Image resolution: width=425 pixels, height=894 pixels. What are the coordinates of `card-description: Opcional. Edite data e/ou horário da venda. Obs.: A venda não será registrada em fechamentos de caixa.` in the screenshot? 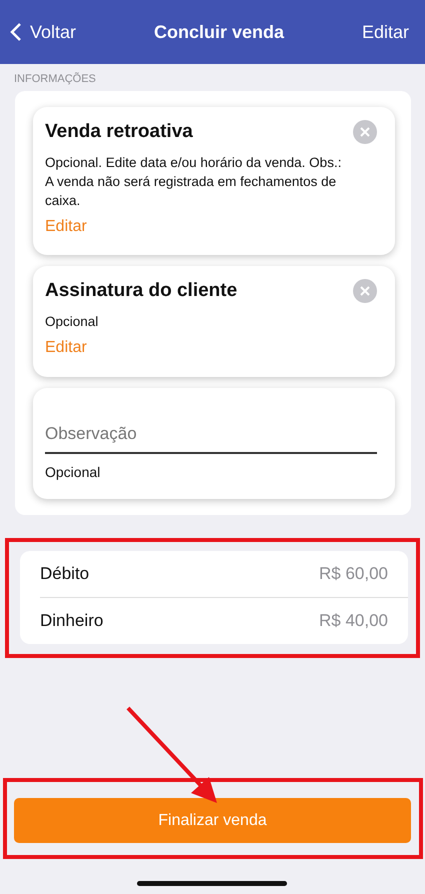 It's located at (193, 182).